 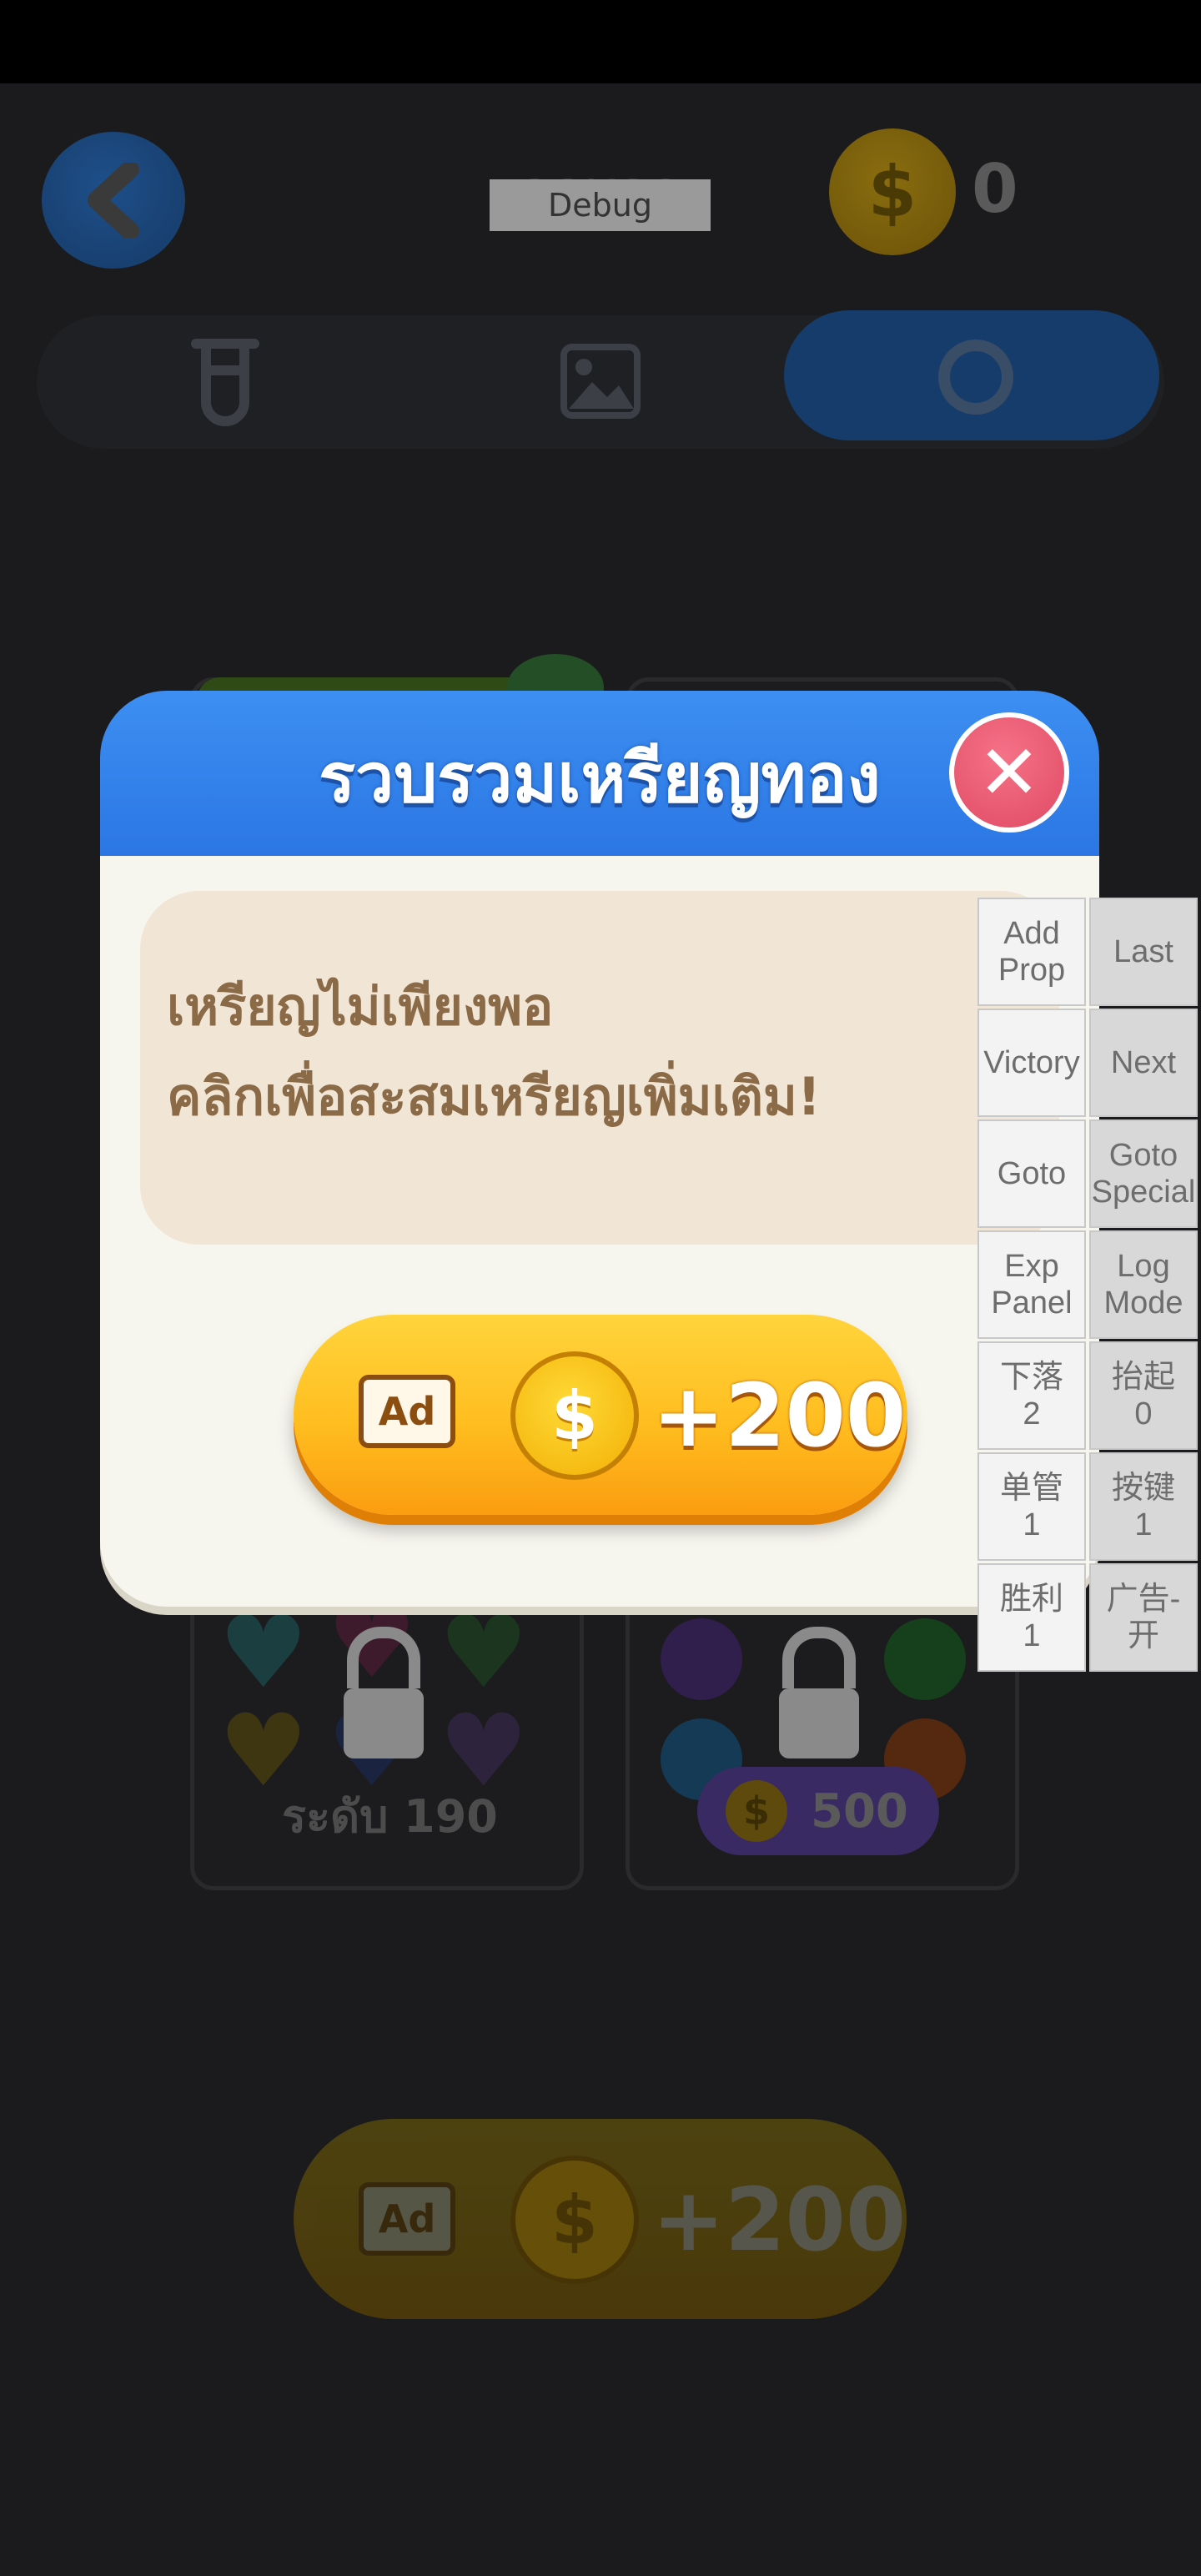 I want to click on message-line-2: คลิกเพื่อสะสมเหรียญเพิ่มเติม!, so click(x=495, y=1096).